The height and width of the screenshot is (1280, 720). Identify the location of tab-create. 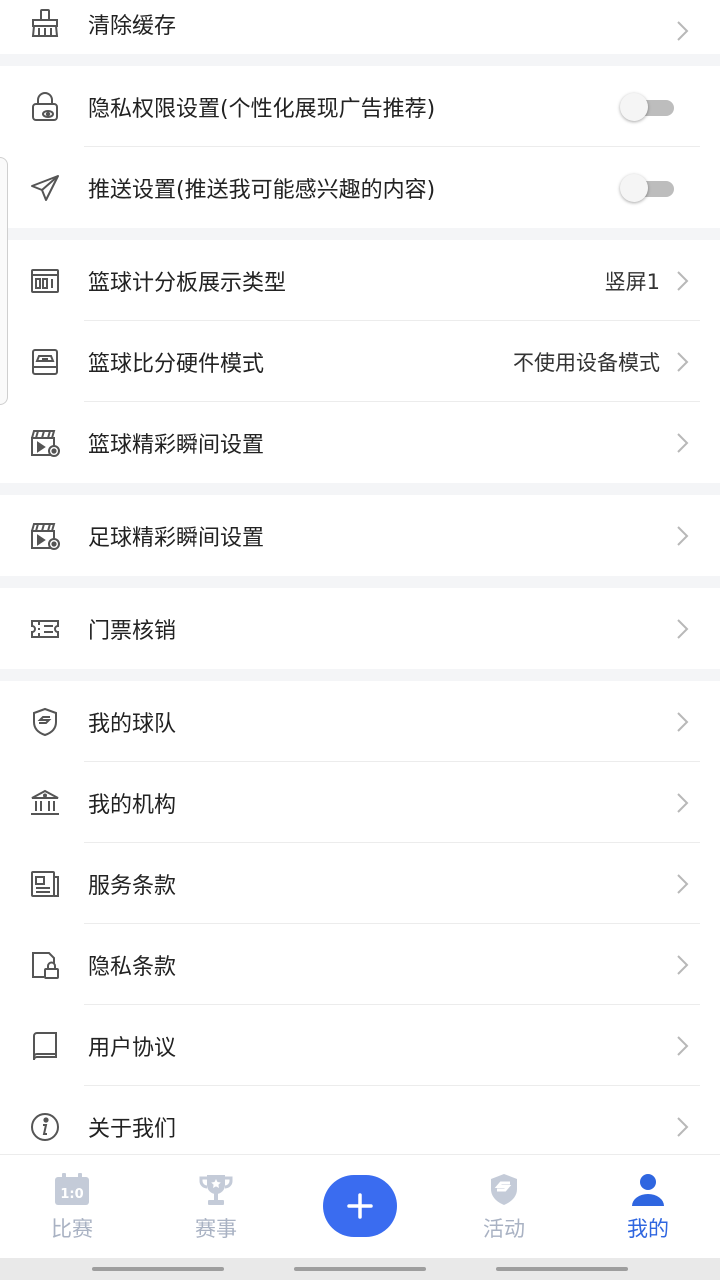
(360, 1207).